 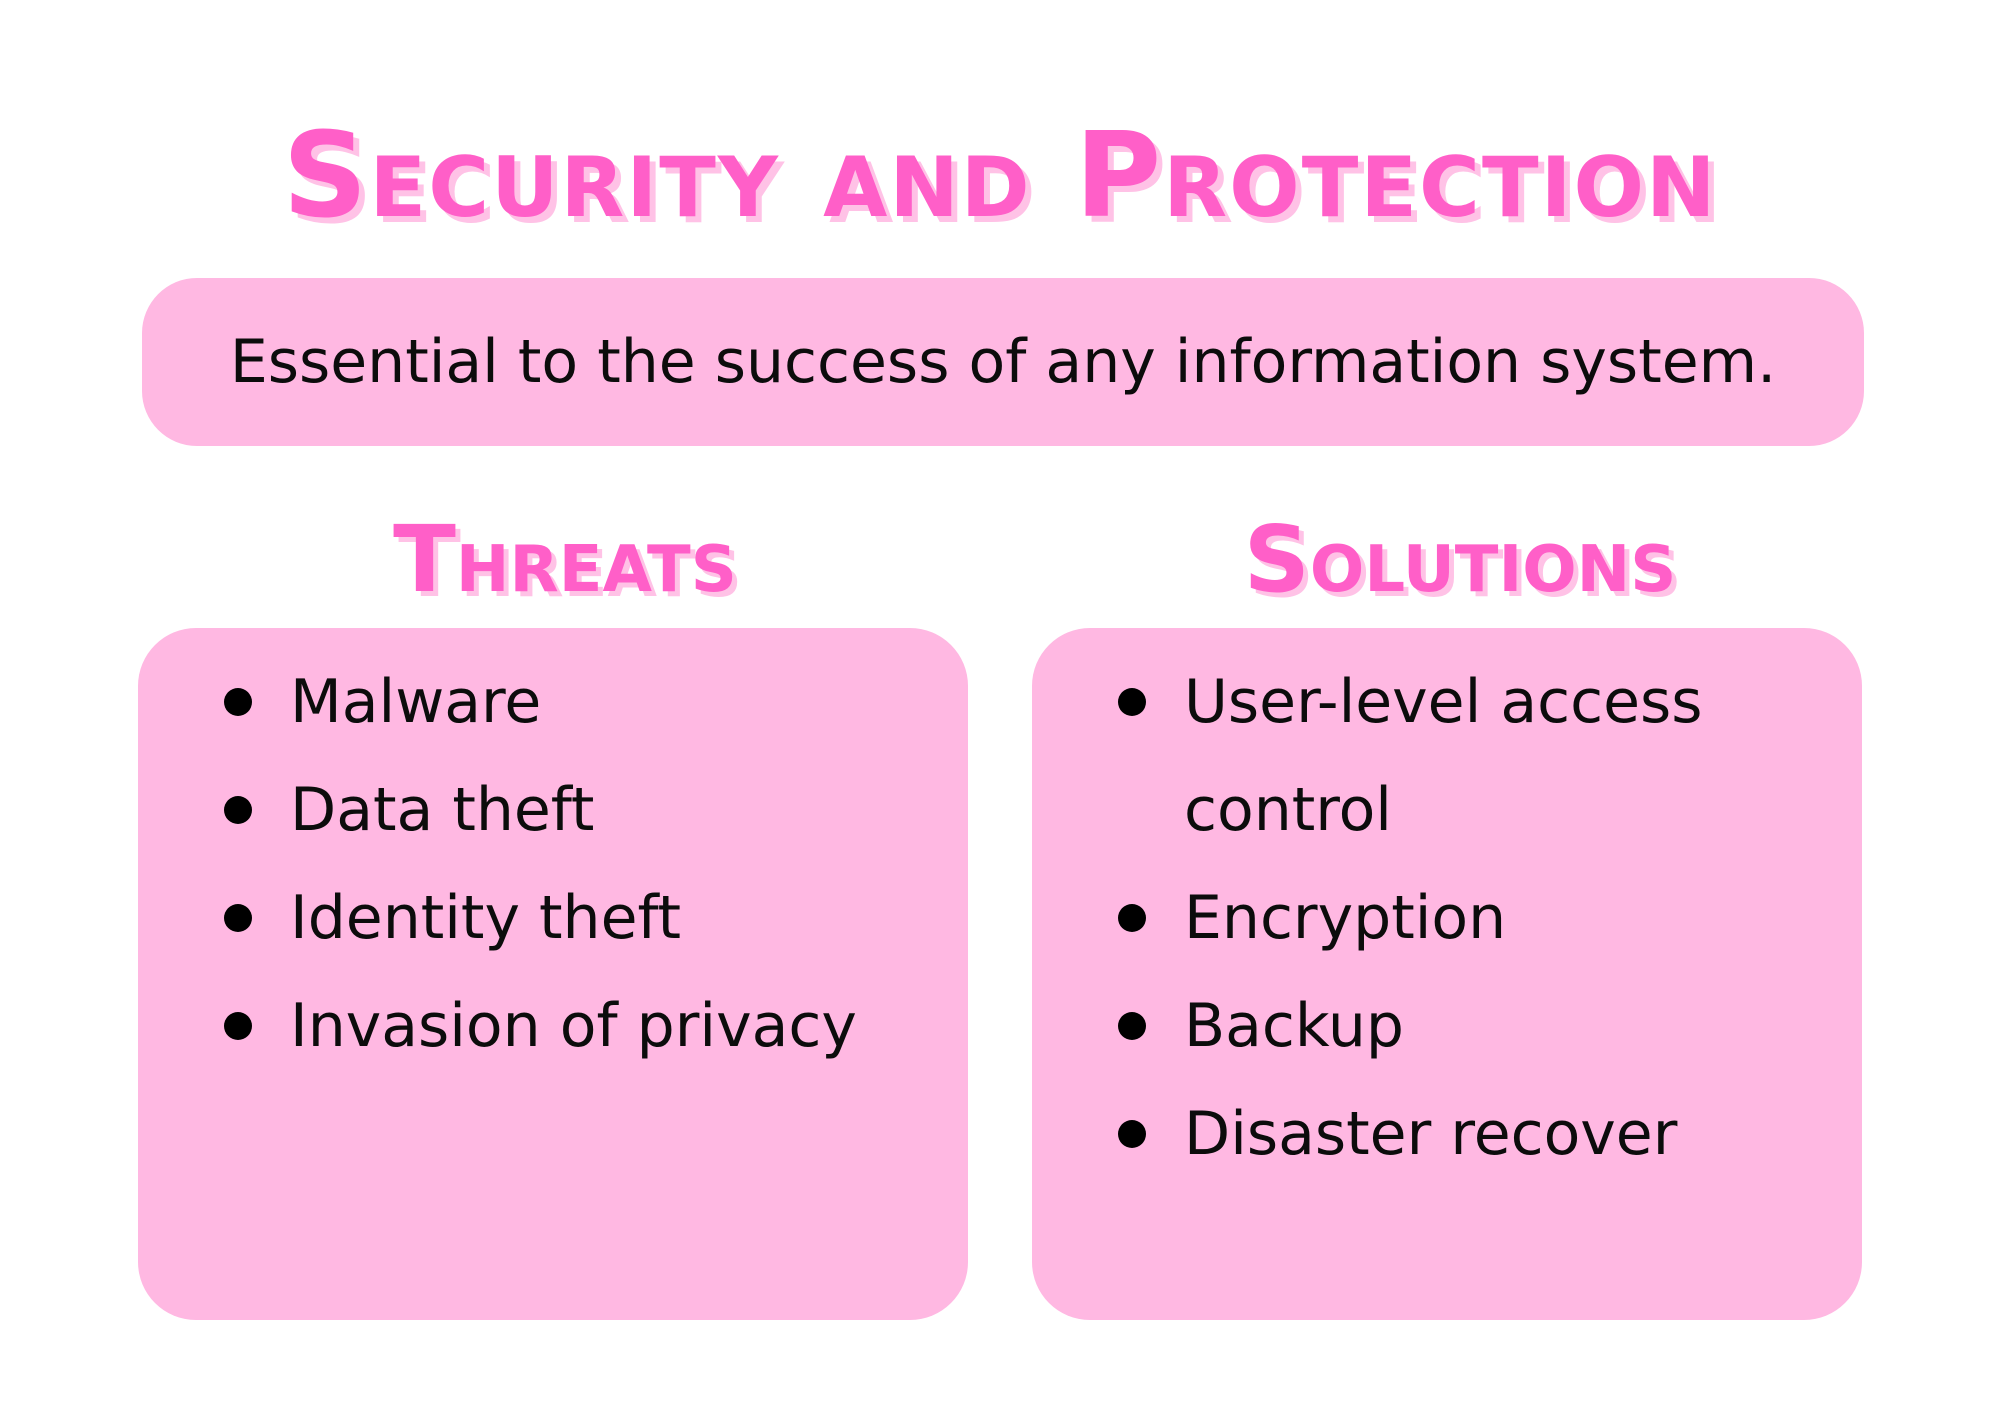 I want to click on solution-item: User-level access control, so click(x=1447, y=756).